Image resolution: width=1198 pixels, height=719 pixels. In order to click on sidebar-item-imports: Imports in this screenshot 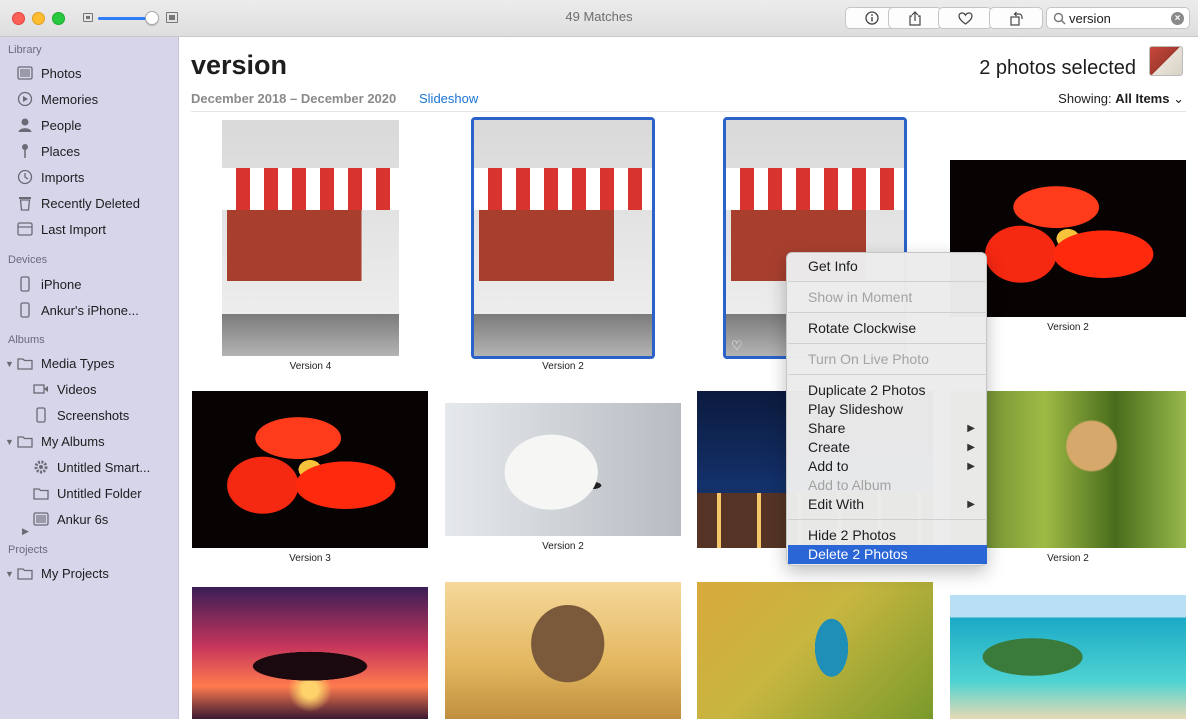, I will do `click(49, 177)`.